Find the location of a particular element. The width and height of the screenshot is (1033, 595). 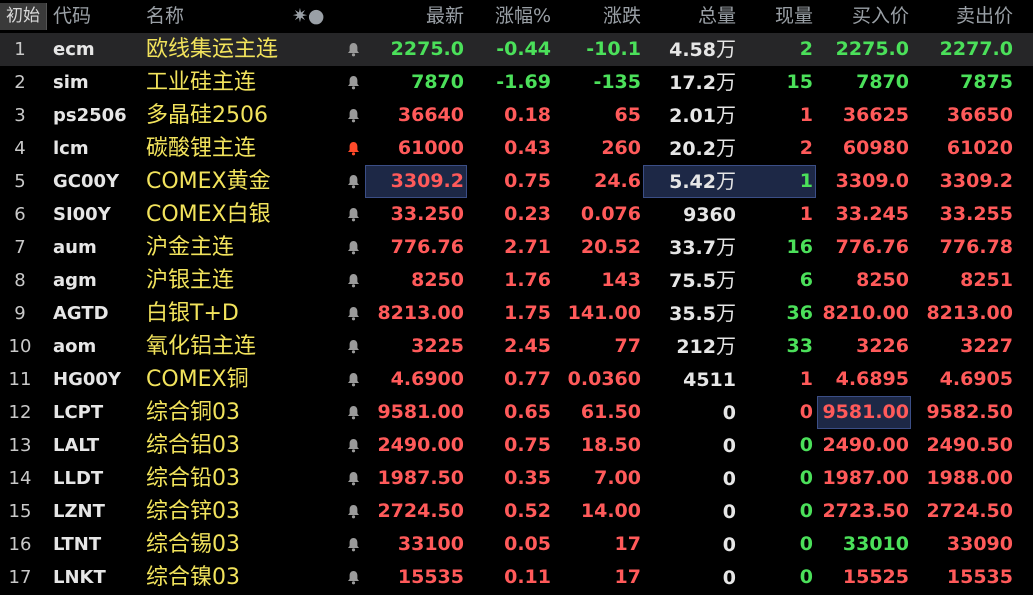

table-row: 2 sim 工业硅主连 7870 -1.69 -135 17.2万 15 7870 7875 is located at coordinates (516, 82).